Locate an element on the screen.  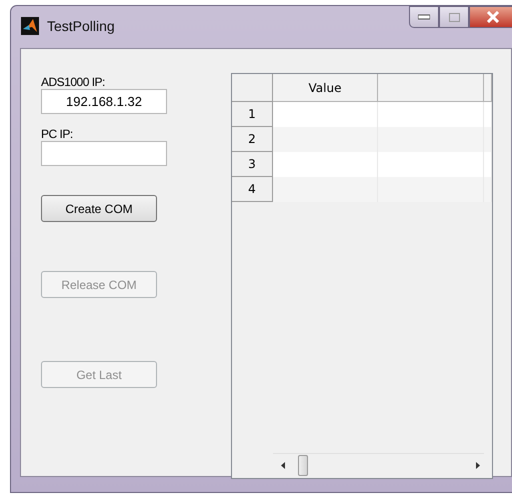
minimize-icon is located at coordinates (424, 17).